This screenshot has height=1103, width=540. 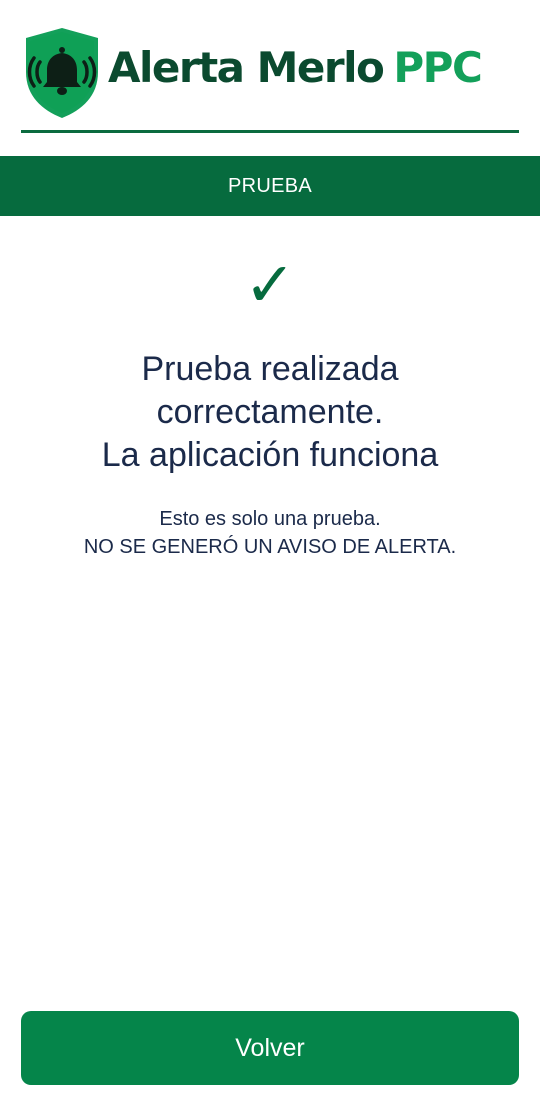 I want to click on bell-shield-icon, so click(x=62, y=73).